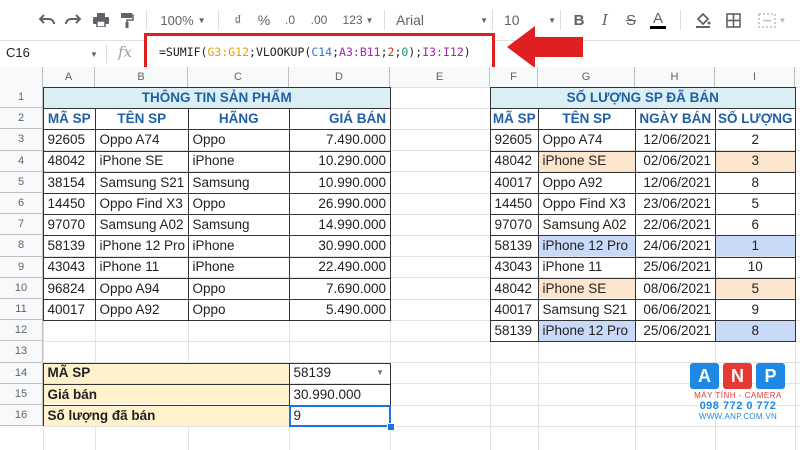 This screenshot has height=450, width=800. Describe the element at coordinates (658, 20) in the screenshot. I see `text-color-button: A` at that location.